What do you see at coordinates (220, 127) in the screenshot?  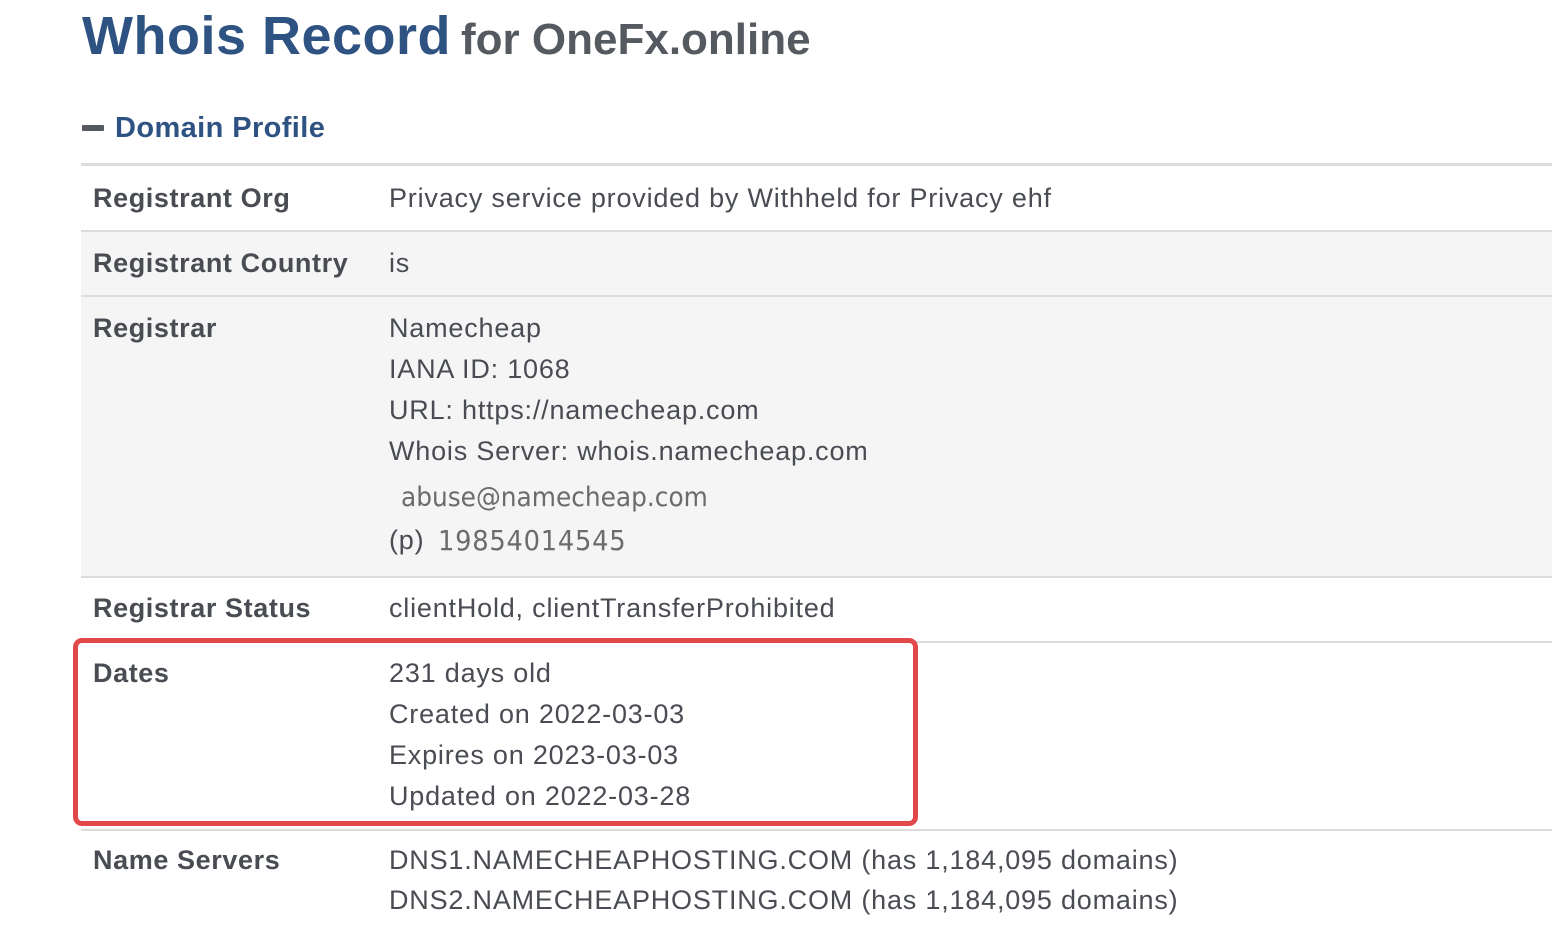 I see `domain-profile-heading: Domain Profile` at bounding box center [220, 127].